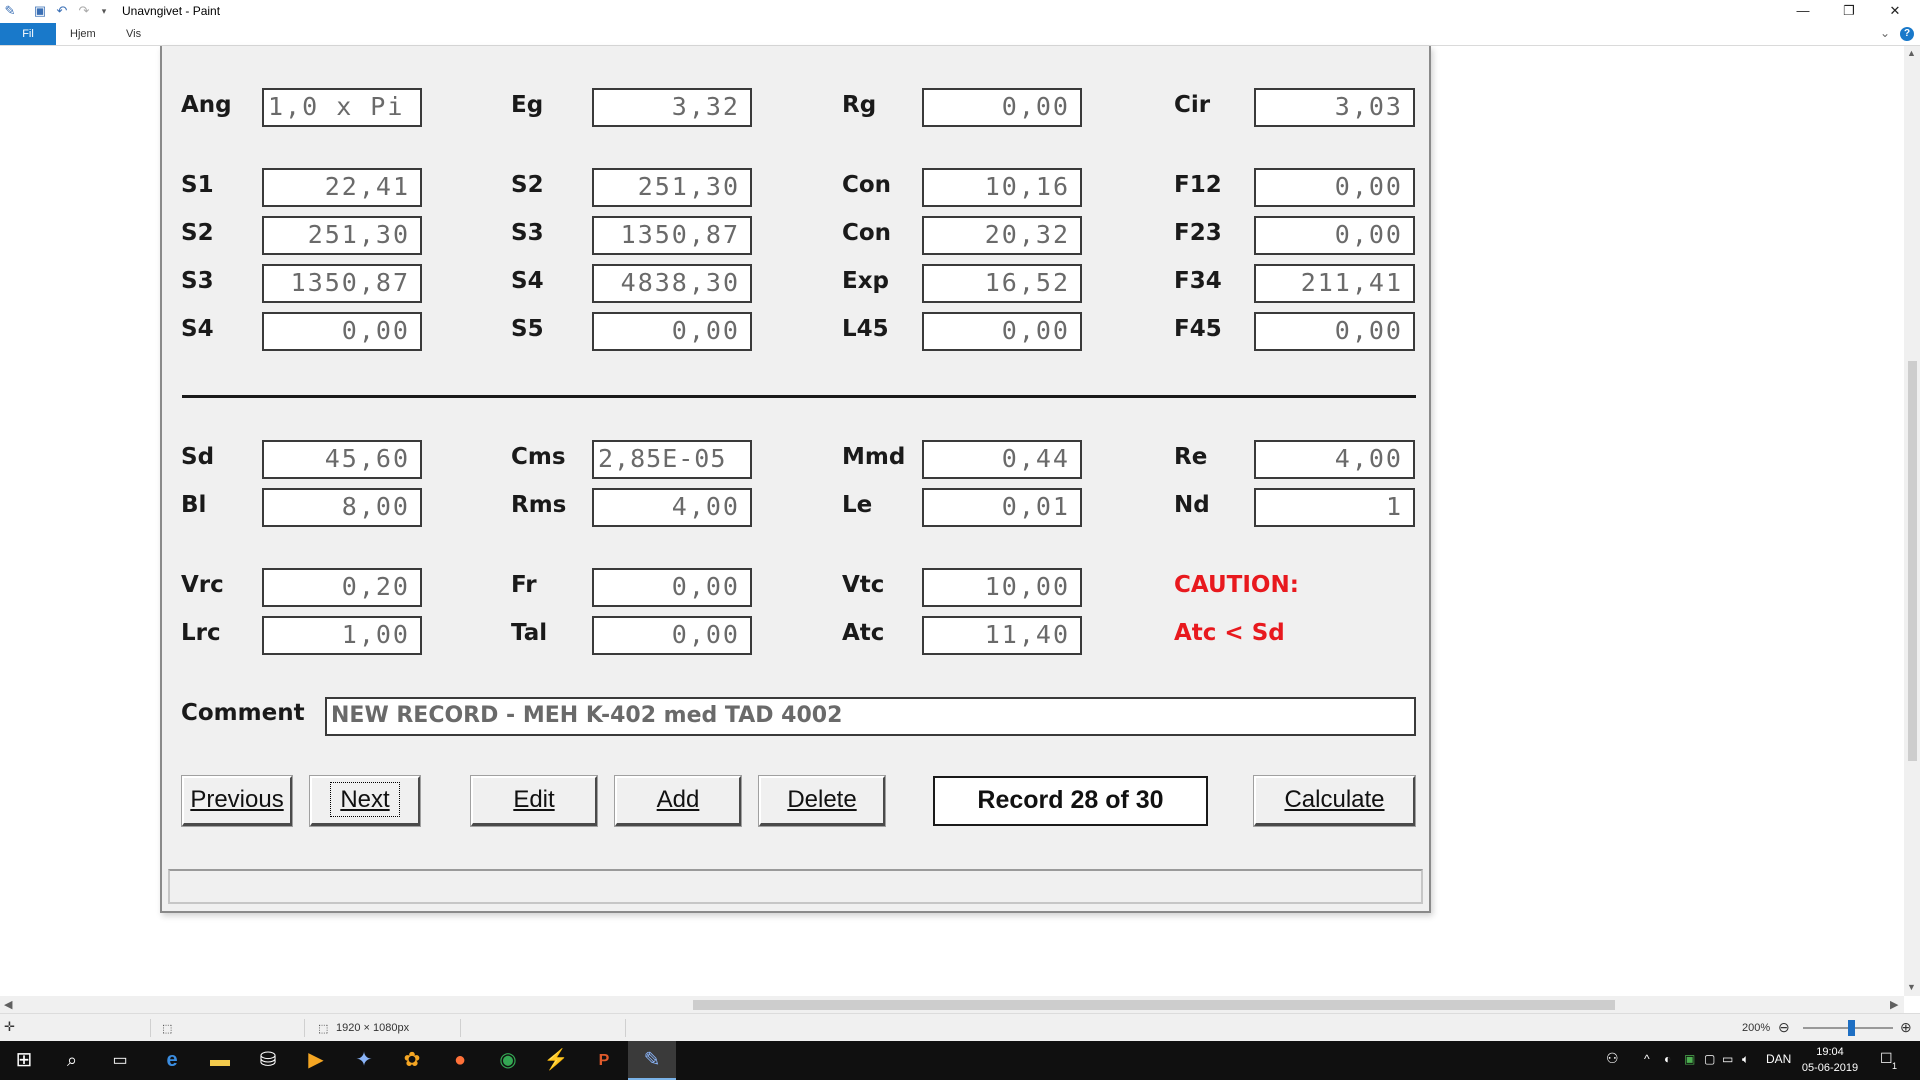 The image size is (1920, 1080). What do you see at coordinates (1745, 1059) in the screenshot?
I see `volume-icon: 🔈︎` at bounding box center [1745, 1059].